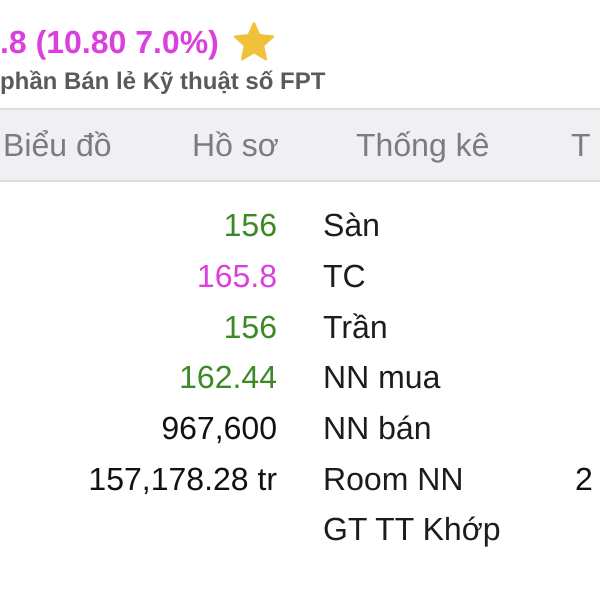  I want to click on stat-label: NN bán, so click(377, 428).